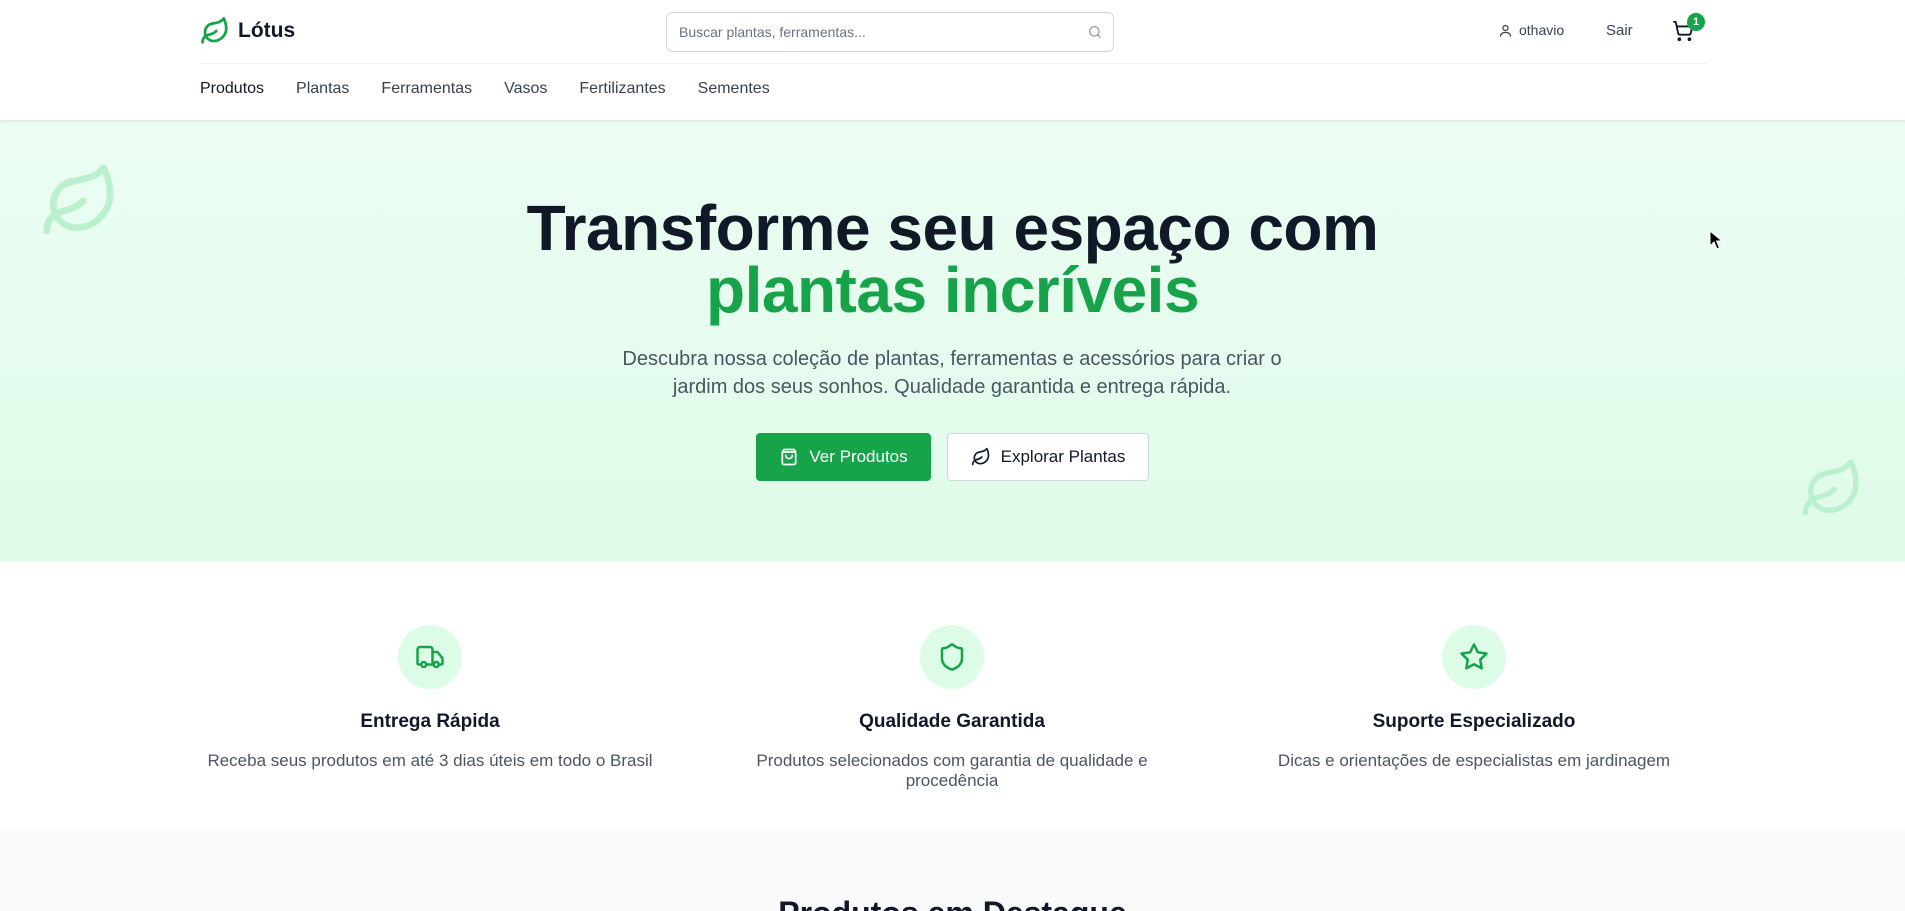  What do you see at coordinates (1063, 456) in the screenshot?
I see `explore-plants-label: Explorar Plantas` at bounding box center [1063, 456].